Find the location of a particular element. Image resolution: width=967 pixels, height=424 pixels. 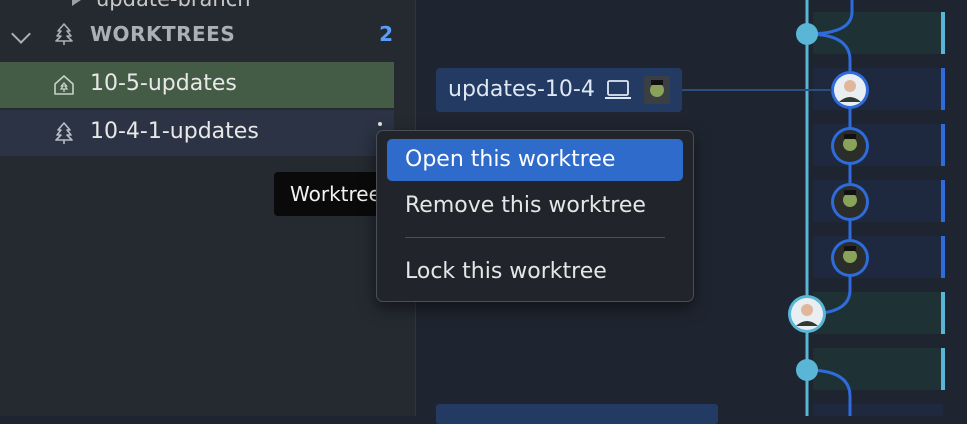

worktrees-section-header: WORKTREES 2 is located at coordinates (207, 34).